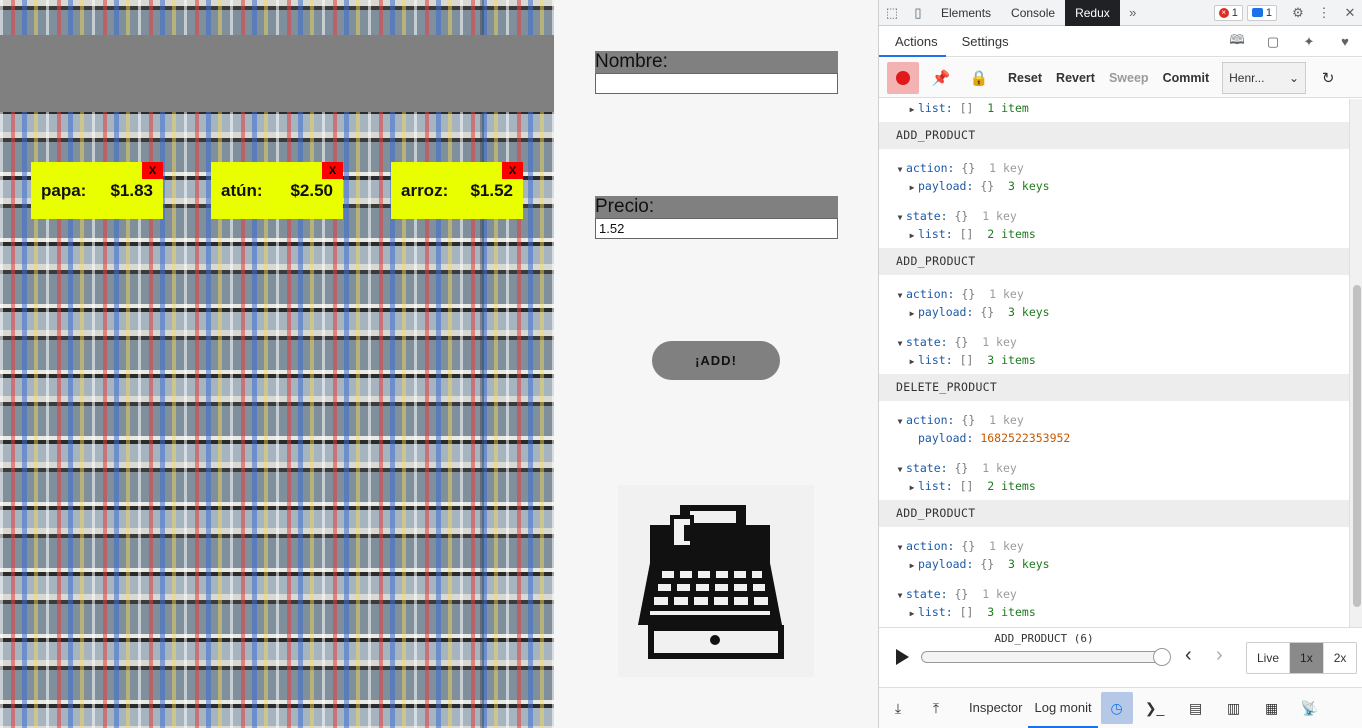  Describe the element at coordinates (1298, 13) in the screenshot. I see `gear-icon: ⚙` at that location.